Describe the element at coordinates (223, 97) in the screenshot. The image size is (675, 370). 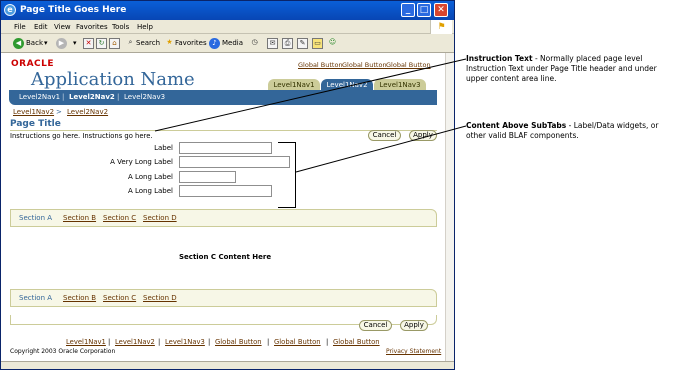
I see `level2-nav-bar: Level2Nav1 | Level2Nav2 | Level2Nav3` at that location.